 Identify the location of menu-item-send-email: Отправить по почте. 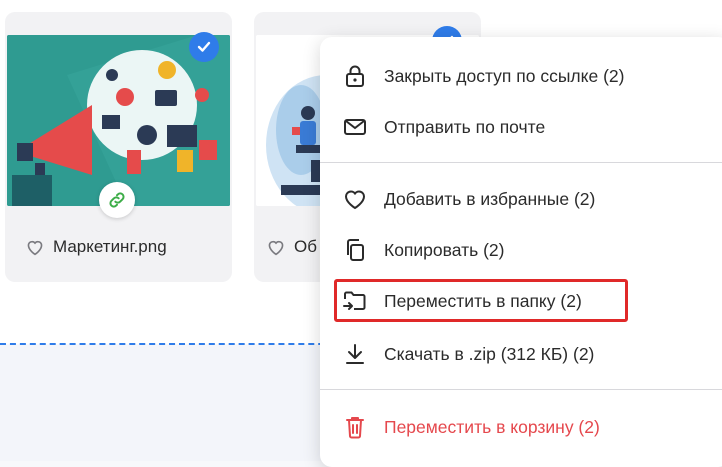
(521, 127).